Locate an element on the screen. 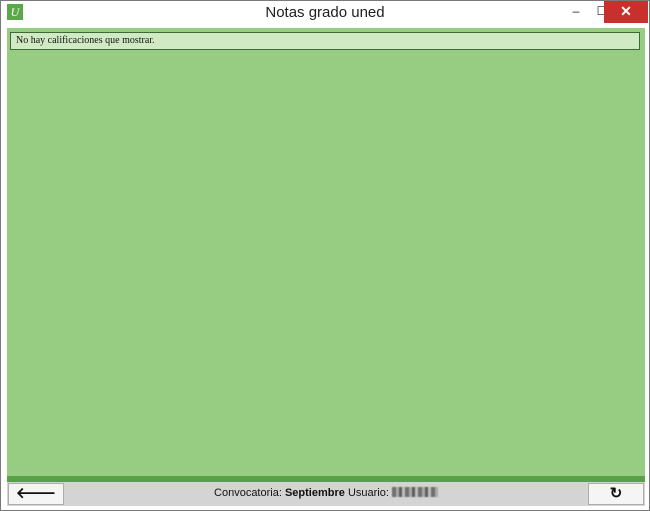 Image resolution: width=650 pixels, height=511 pixels. title-bar: U Notas grado uned – ☐ ✕ is located at coordinates (325, 13).